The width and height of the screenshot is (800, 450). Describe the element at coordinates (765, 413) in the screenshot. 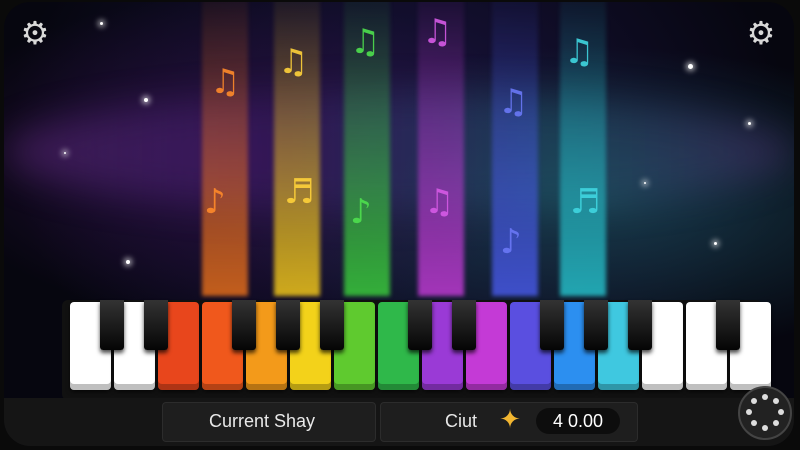

I see `menu-ring-button` at that location.